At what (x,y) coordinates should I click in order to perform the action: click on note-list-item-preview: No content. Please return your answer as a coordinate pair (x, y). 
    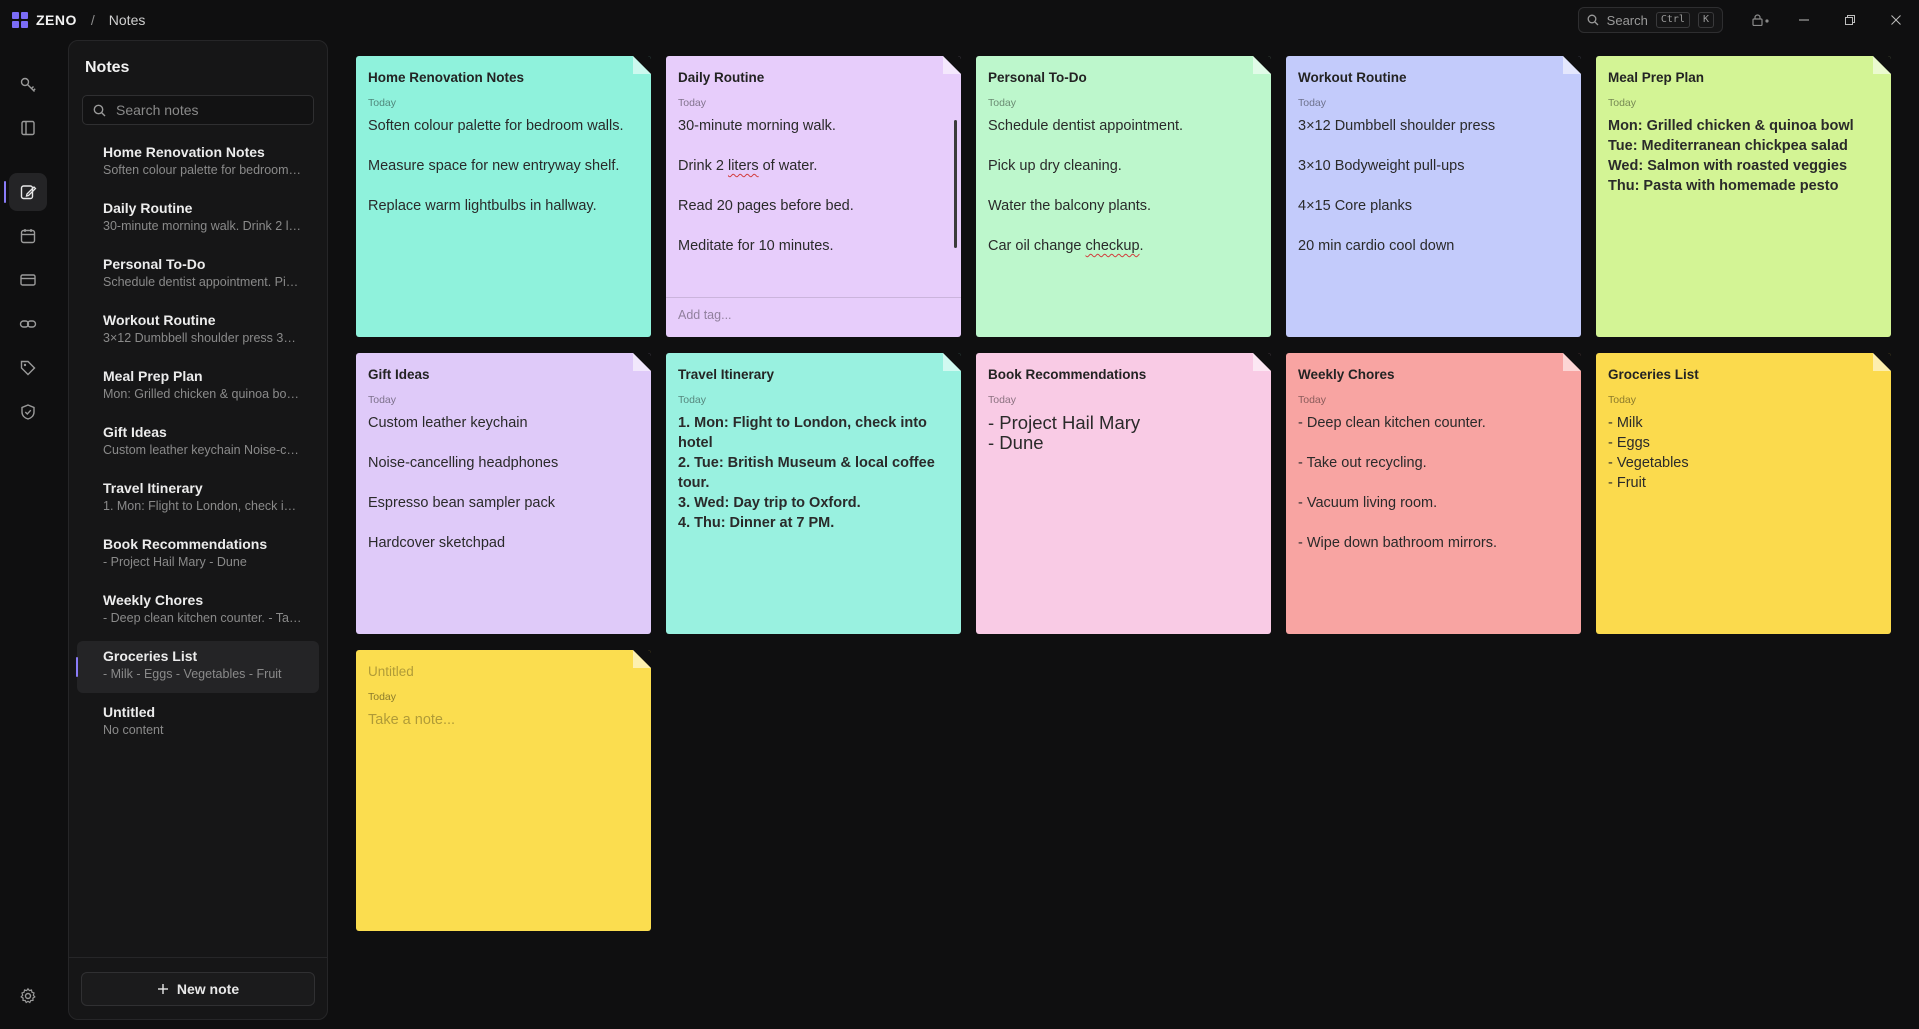
    Looking at the image, I should click on (133, 730).